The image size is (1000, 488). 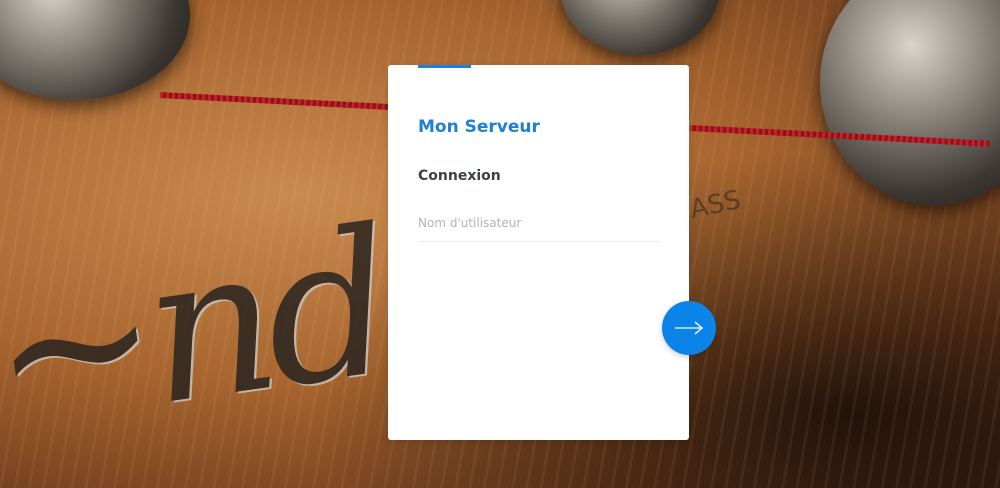 I want to click on app-title: Mon Serveur, so click(x=479, y=127).